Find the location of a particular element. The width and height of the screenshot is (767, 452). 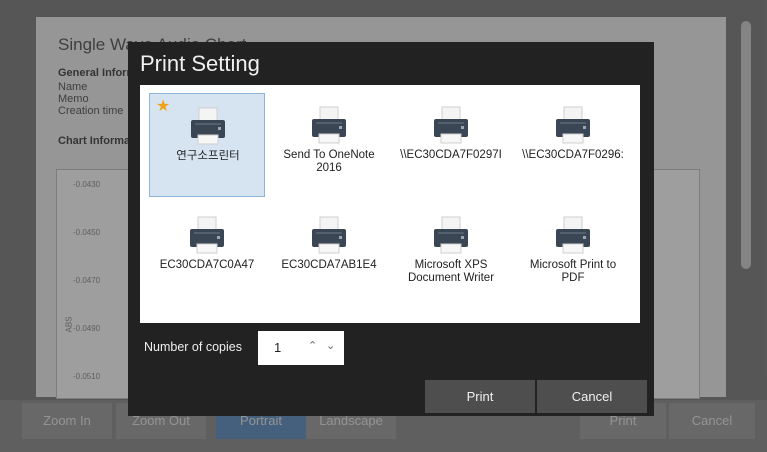

printer-tile-ec30-ab1e4: EC30CDA7AB1E4 is located at coordinates (329, 255).